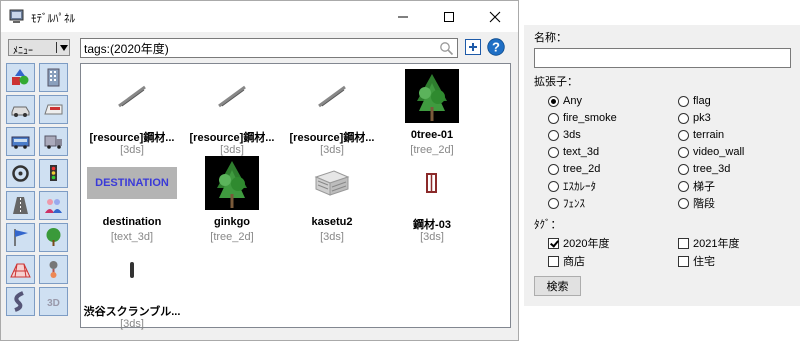  Describe the element at coordinates (548, 225) in the screenshot. I see `tag-label: ﾀｸﾞ：` at that location.